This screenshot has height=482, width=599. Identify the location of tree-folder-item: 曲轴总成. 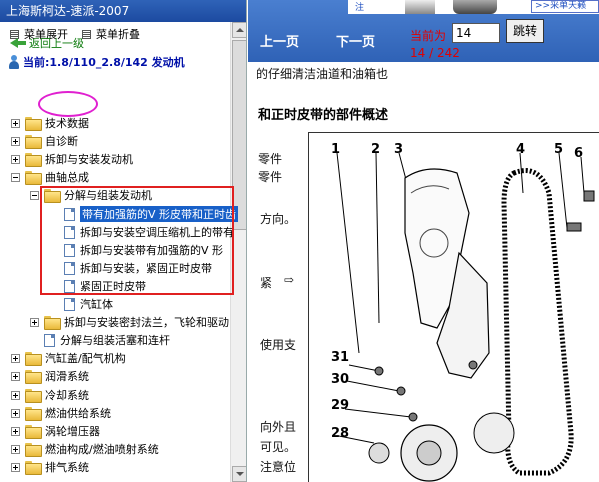
(50, 177).